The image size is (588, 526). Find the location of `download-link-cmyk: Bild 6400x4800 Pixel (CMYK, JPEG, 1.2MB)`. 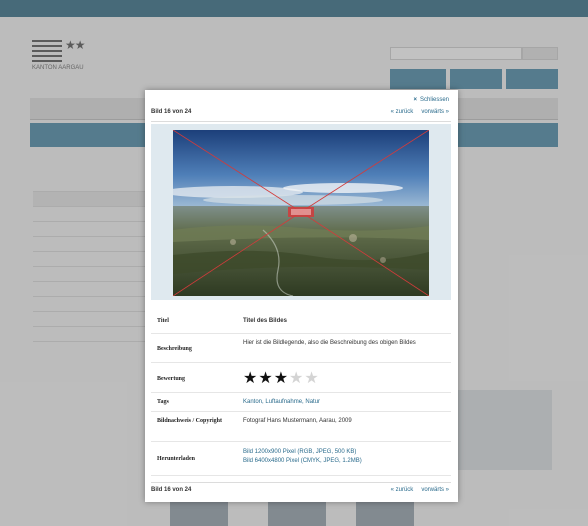

download-link-cmyk: Bild 6400x4800 Pixel (CMYK, JPEG, 1.2MB) is located at coordinates (345, 461).